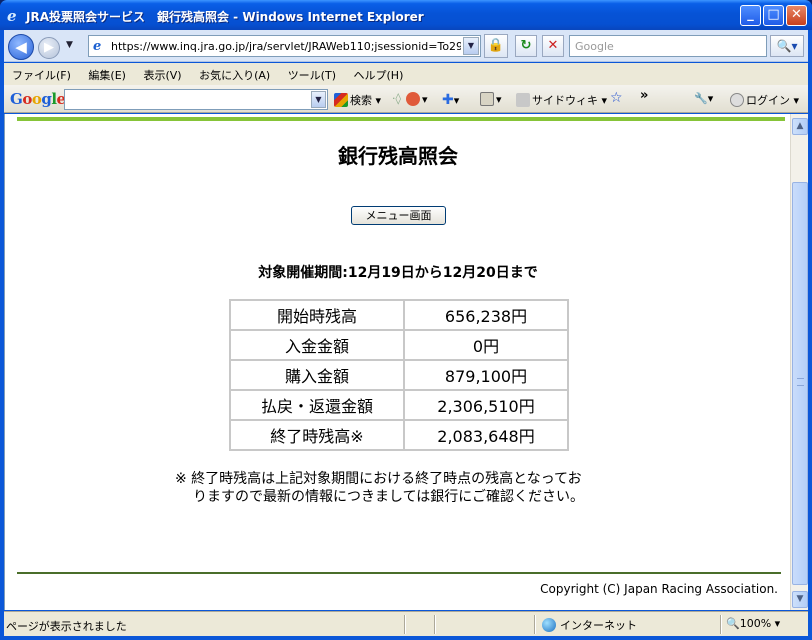 Image resolution: width=812 pixels, height=640 pixels. I want to click on row-label: 購入金額, so click(317, 375).